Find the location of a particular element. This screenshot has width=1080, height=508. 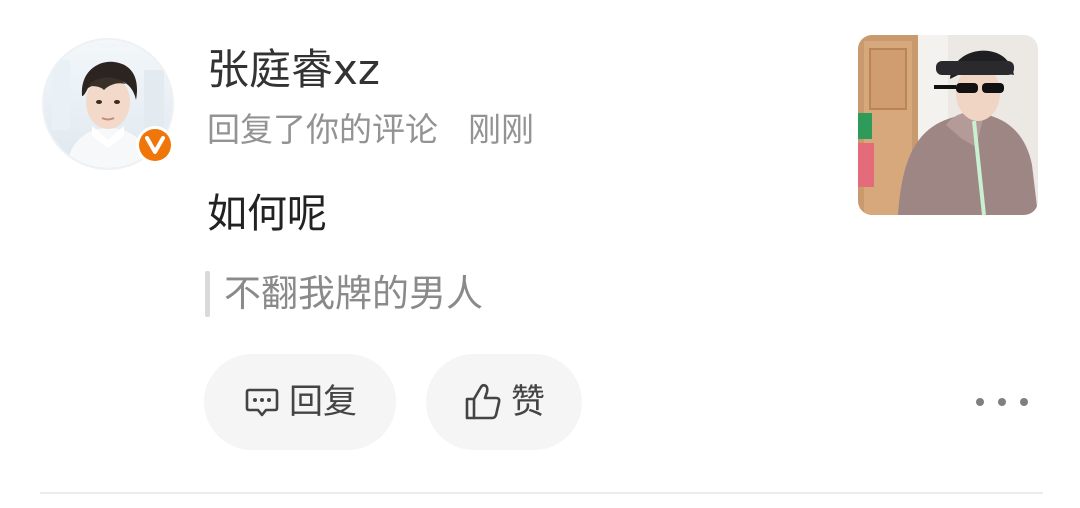

post-photo is located at coordinates (948, 125).